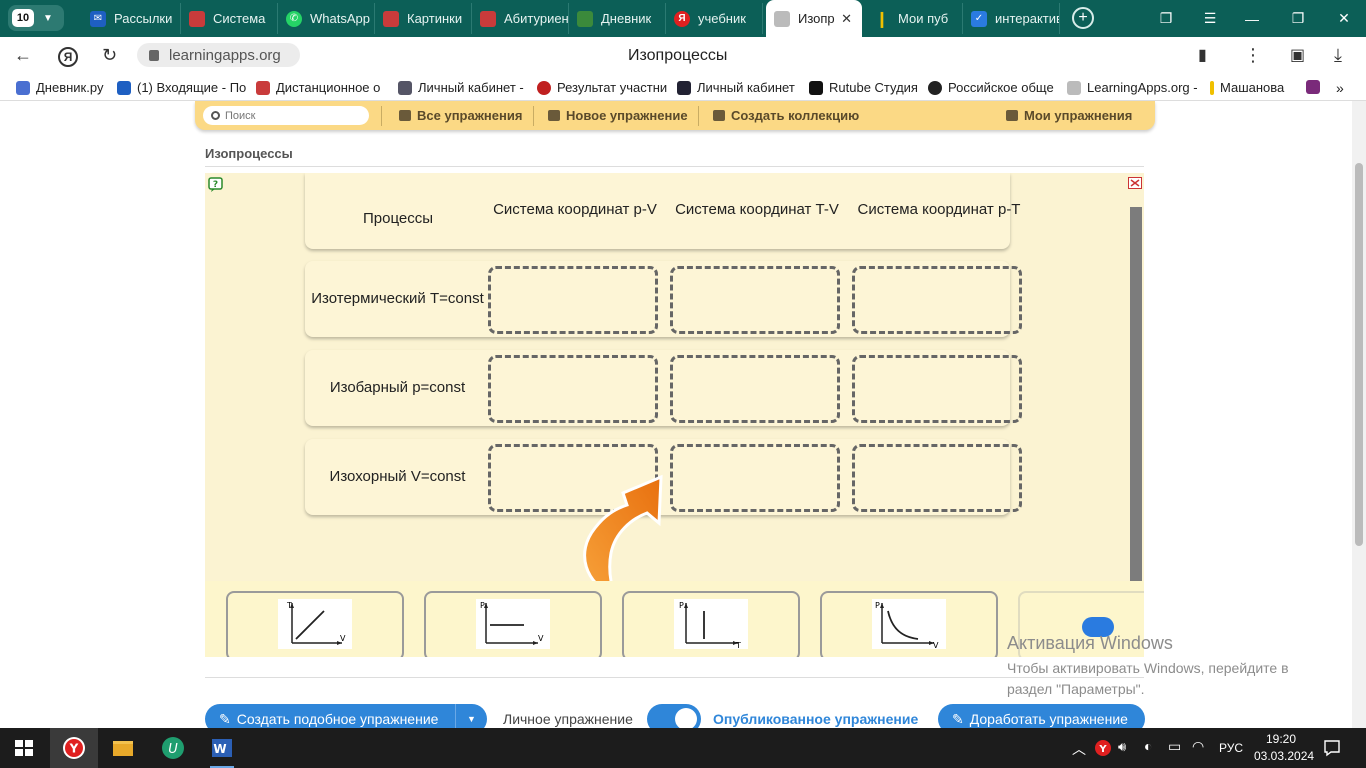 This screenshot has width=1366, height=768. Describe the element at coordinates (109, 55) in the screenshot. I see `reload-icon: ↻` at that location.